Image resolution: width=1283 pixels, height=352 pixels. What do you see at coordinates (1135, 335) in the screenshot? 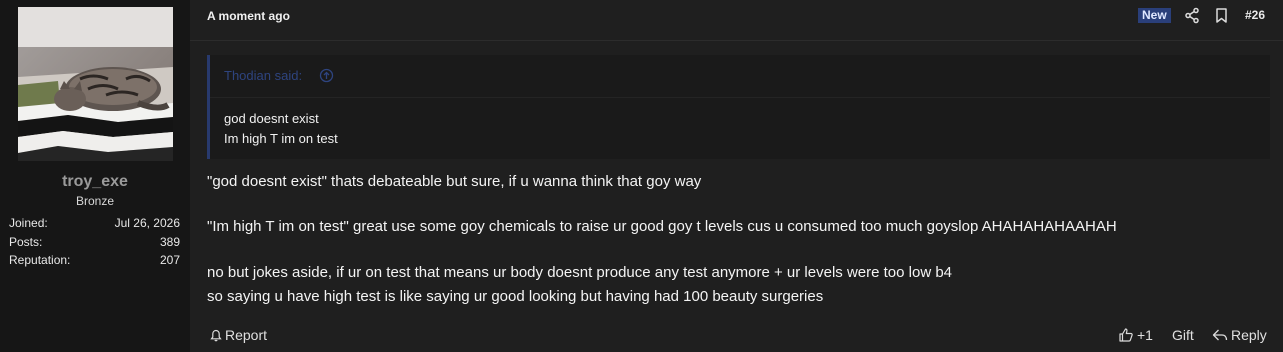
I see `like-button: +1` at bounding box center [1135, 335].